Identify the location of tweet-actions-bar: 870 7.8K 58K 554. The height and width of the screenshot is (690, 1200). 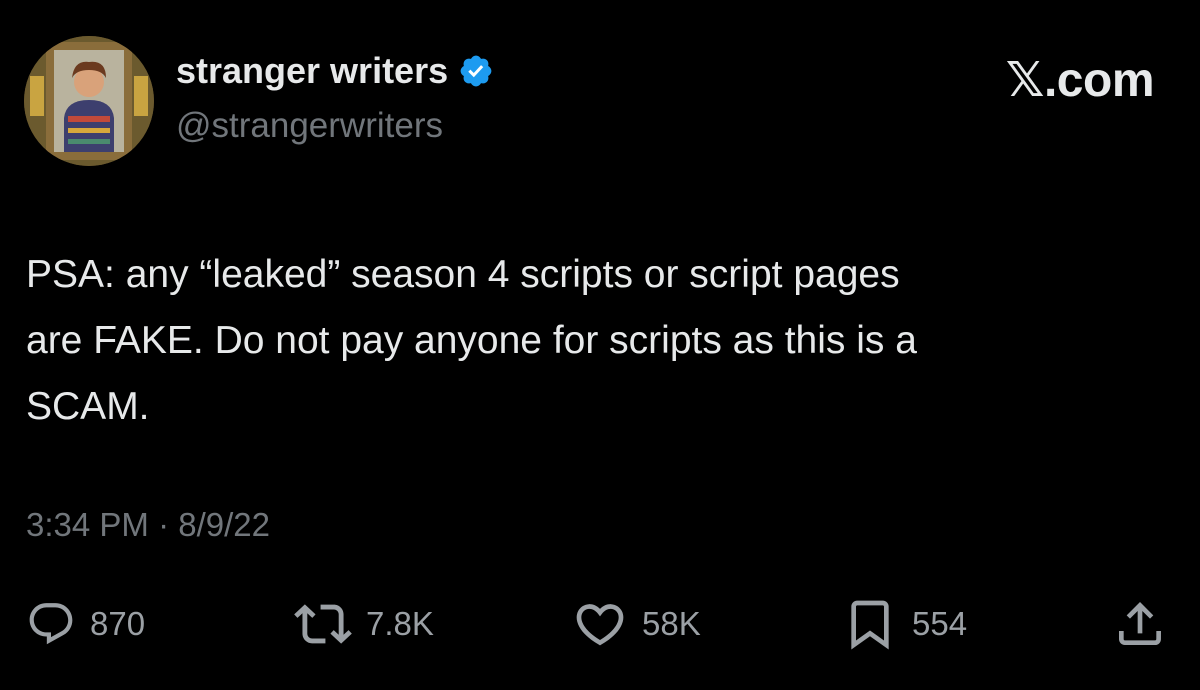
(600, 624).